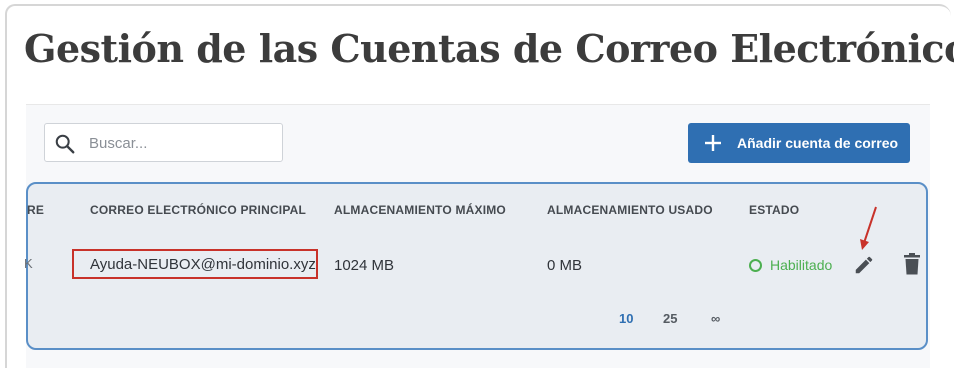  What do you see at coordinates (818, 143) in the screenshot?
I see `add-button-label: Añadir cuenta de correo` at bounding box center [818, 143].